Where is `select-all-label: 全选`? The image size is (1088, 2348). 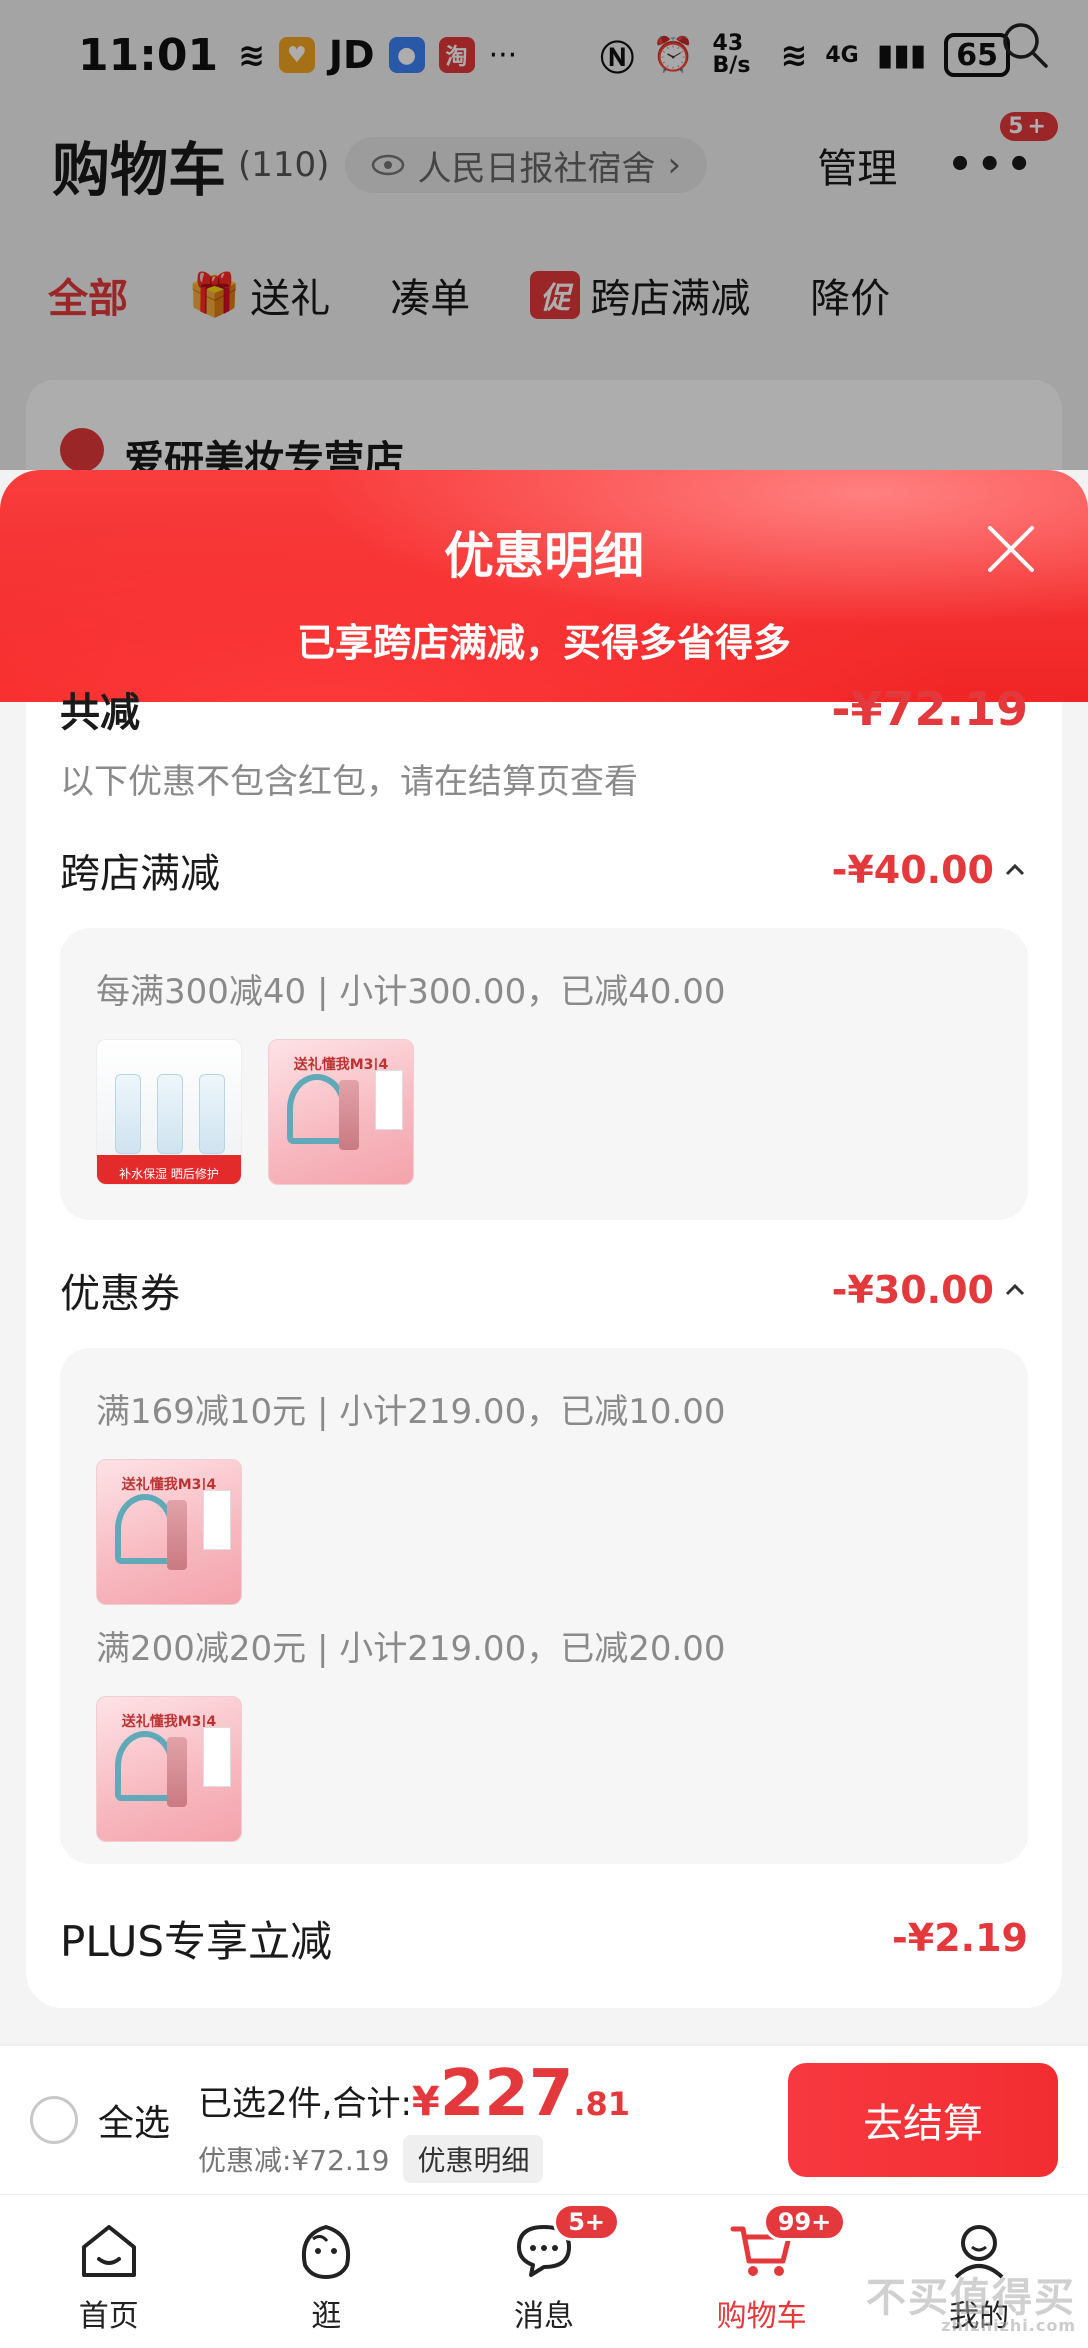
select-all-label: 全选 is located at coordinates (134, 2120).